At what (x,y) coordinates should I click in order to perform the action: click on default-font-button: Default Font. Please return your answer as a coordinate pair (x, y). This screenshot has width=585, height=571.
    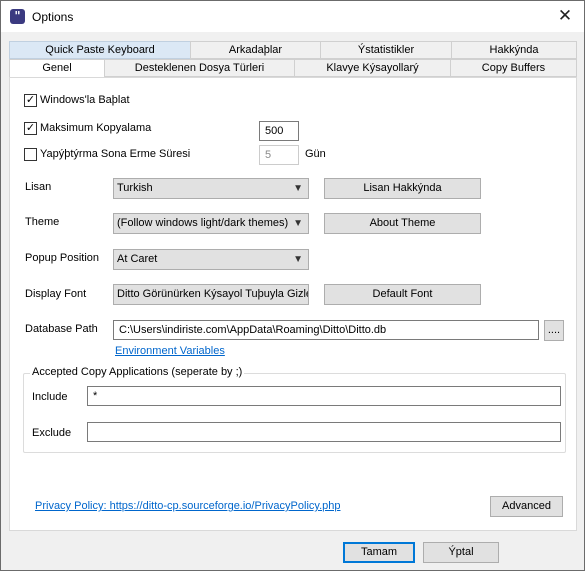
    Looking at the image, I should click on (402, 294).